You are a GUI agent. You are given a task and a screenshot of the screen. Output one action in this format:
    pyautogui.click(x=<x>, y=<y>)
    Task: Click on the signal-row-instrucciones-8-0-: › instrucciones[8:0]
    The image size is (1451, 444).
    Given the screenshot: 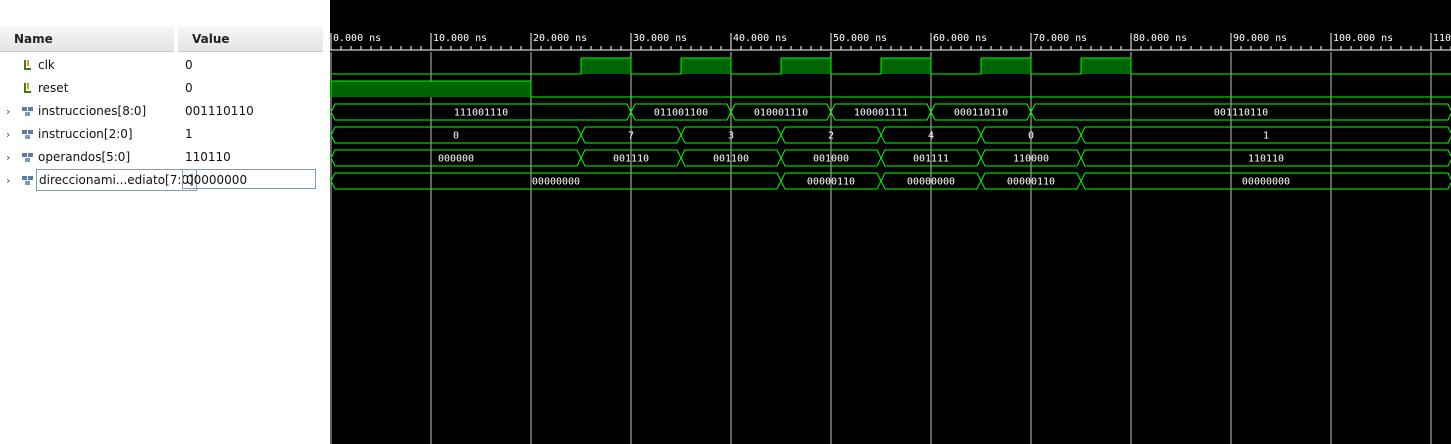 What is the action you would take?
    pyautogui.click(x=87, y=111)
    